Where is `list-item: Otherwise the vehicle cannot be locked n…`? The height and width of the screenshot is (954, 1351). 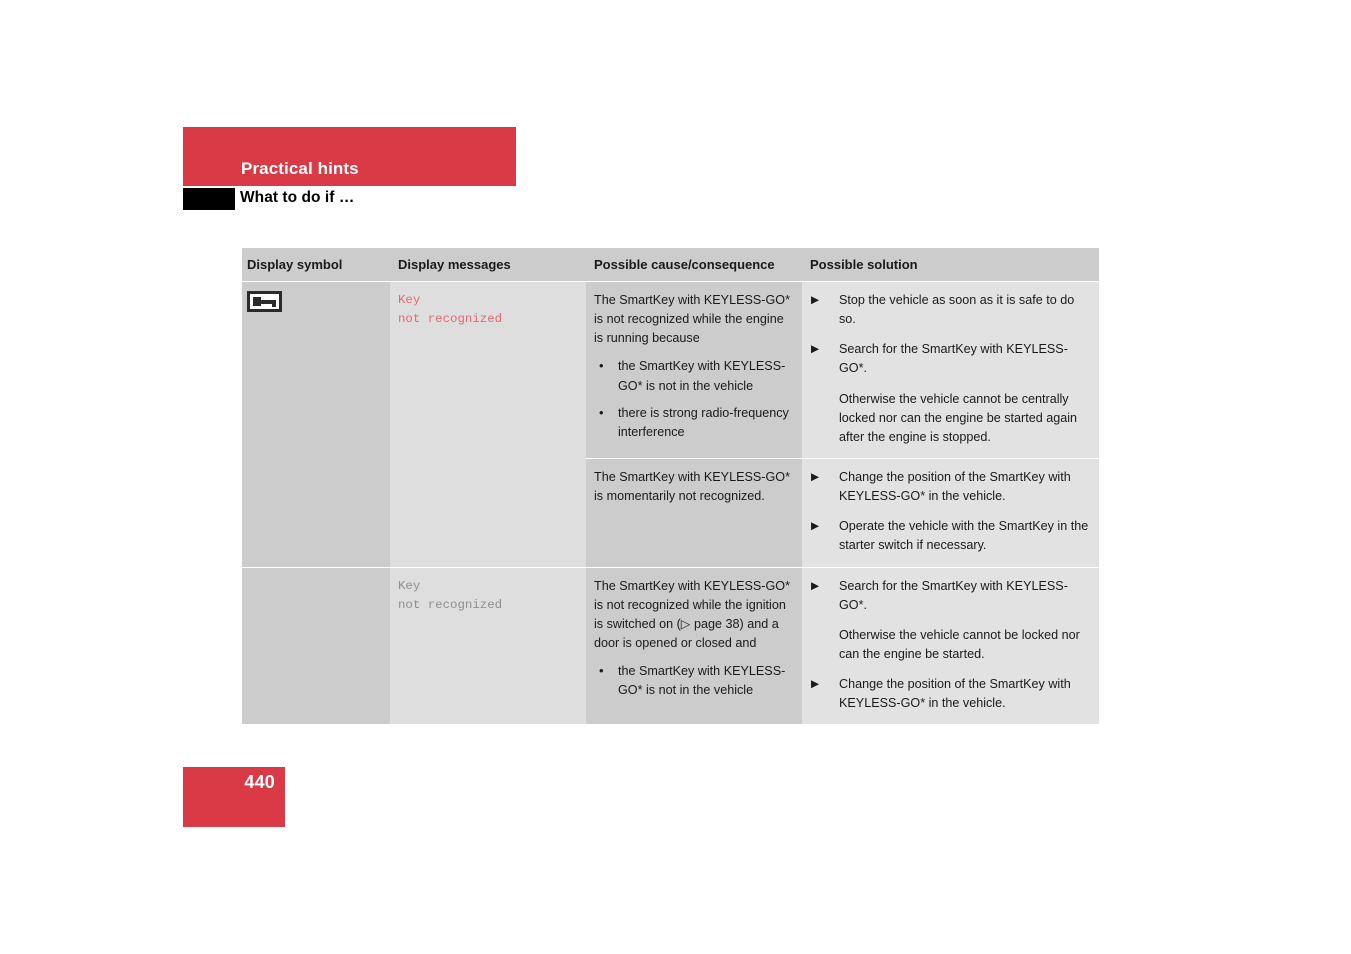
list-item: Otherwise the vehicle cannot be locked n… is located at coordinates (949, 645).